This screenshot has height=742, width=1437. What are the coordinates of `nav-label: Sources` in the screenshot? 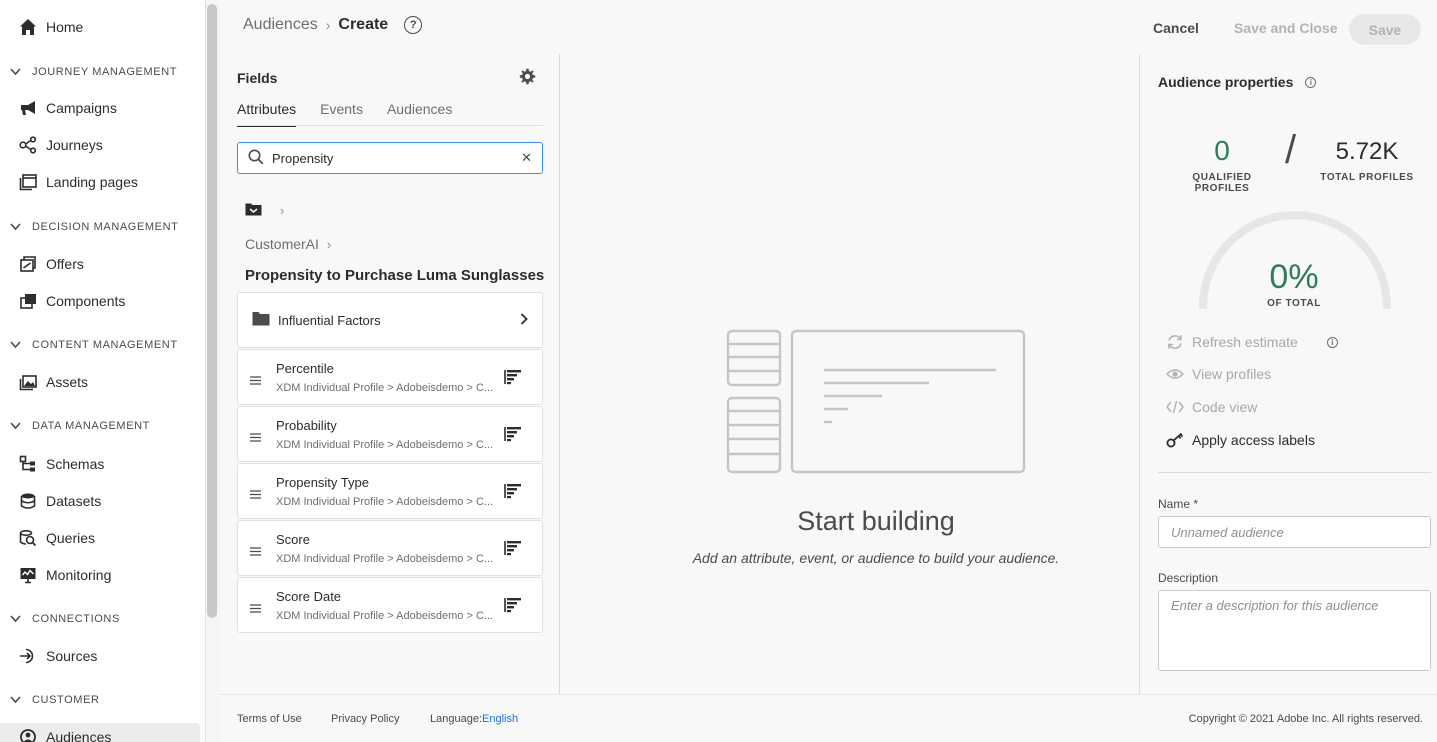 It's located at (72, 656).